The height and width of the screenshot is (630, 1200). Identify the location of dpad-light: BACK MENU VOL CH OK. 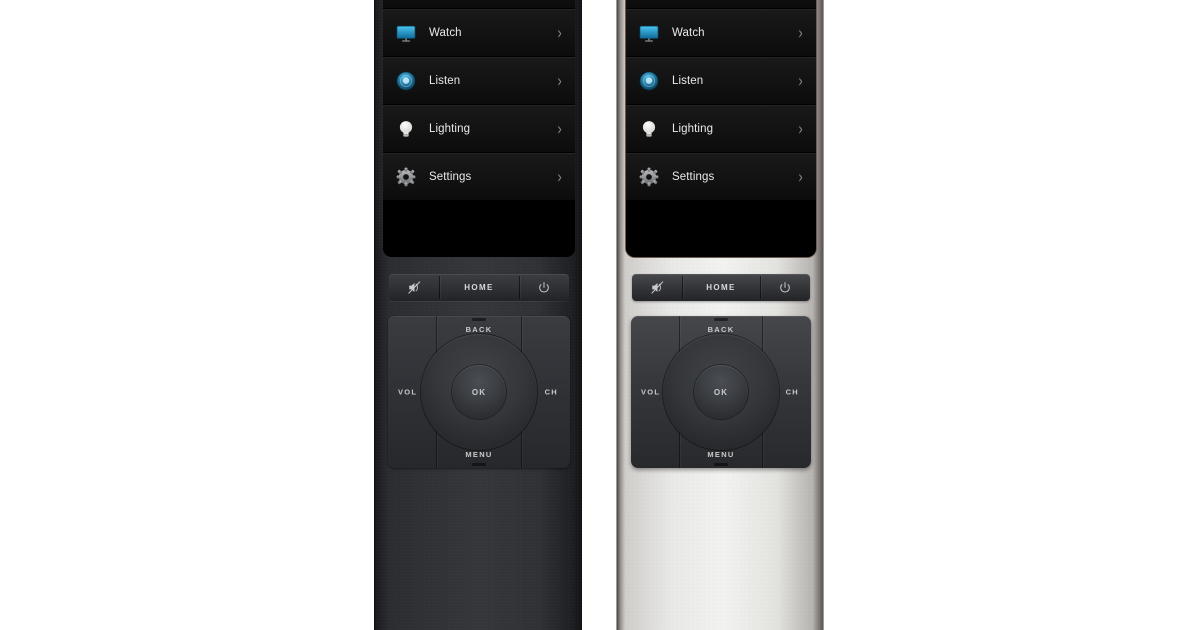
(721, 392).